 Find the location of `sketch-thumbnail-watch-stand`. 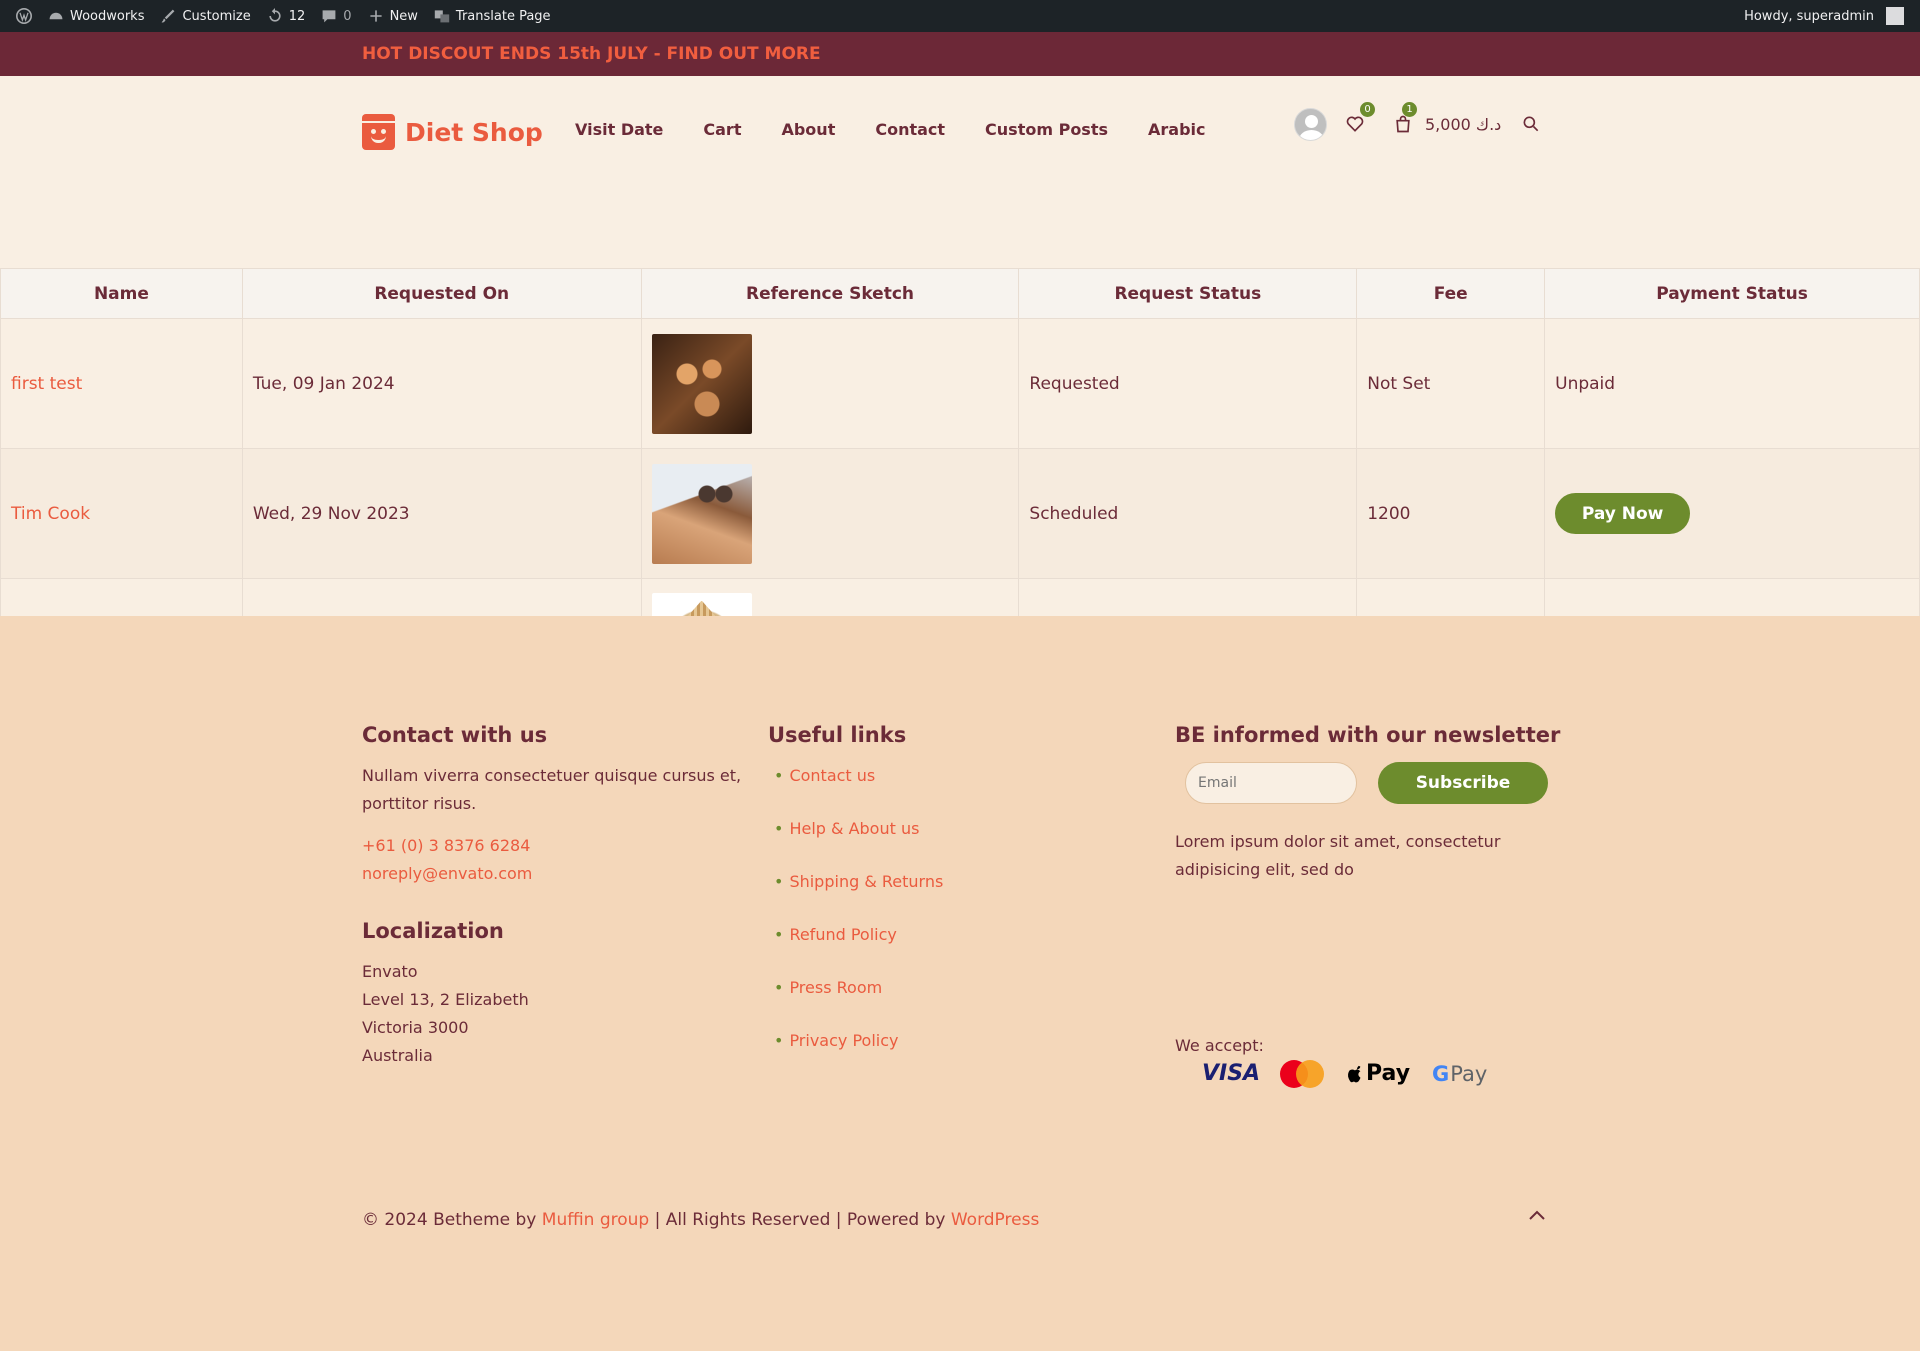

sketch-thumbnail-watch-stand is located at coordinates (701, 513).